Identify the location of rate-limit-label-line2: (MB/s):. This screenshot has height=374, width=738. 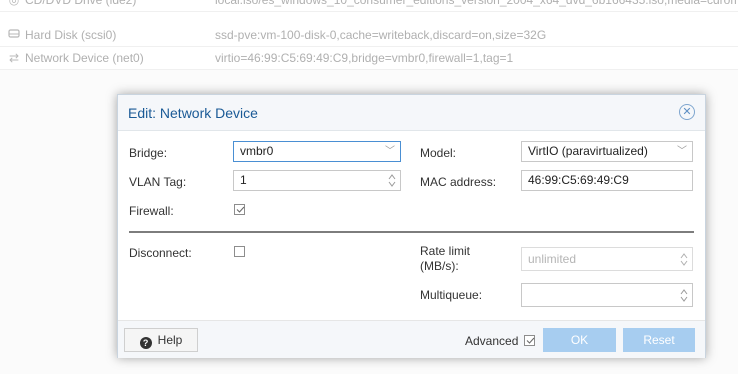
(439, 266).